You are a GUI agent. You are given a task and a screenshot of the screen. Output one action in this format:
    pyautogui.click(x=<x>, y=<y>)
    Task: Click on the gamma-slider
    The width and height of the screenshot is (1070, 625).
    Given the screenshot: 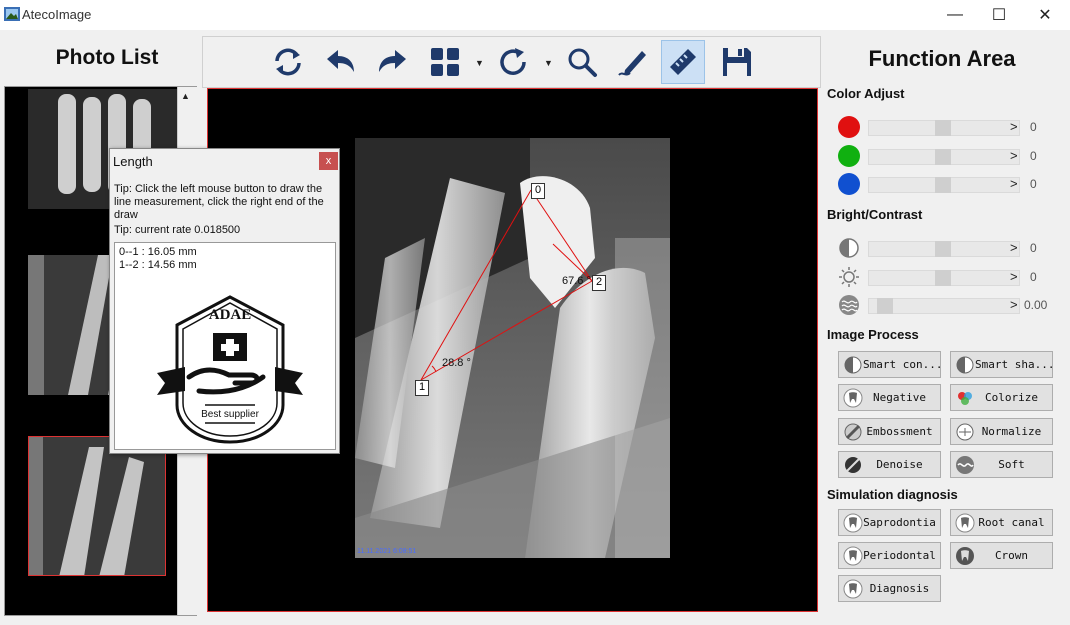 What is the action you would take?
    pyautogui.click(x=944, y=306)
    